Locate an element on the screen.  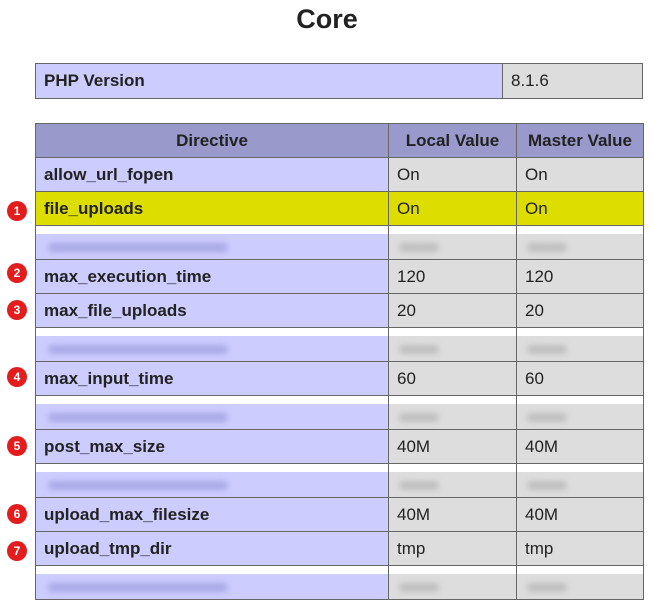
directive-header: Directive is located at coordinates (212, 140).